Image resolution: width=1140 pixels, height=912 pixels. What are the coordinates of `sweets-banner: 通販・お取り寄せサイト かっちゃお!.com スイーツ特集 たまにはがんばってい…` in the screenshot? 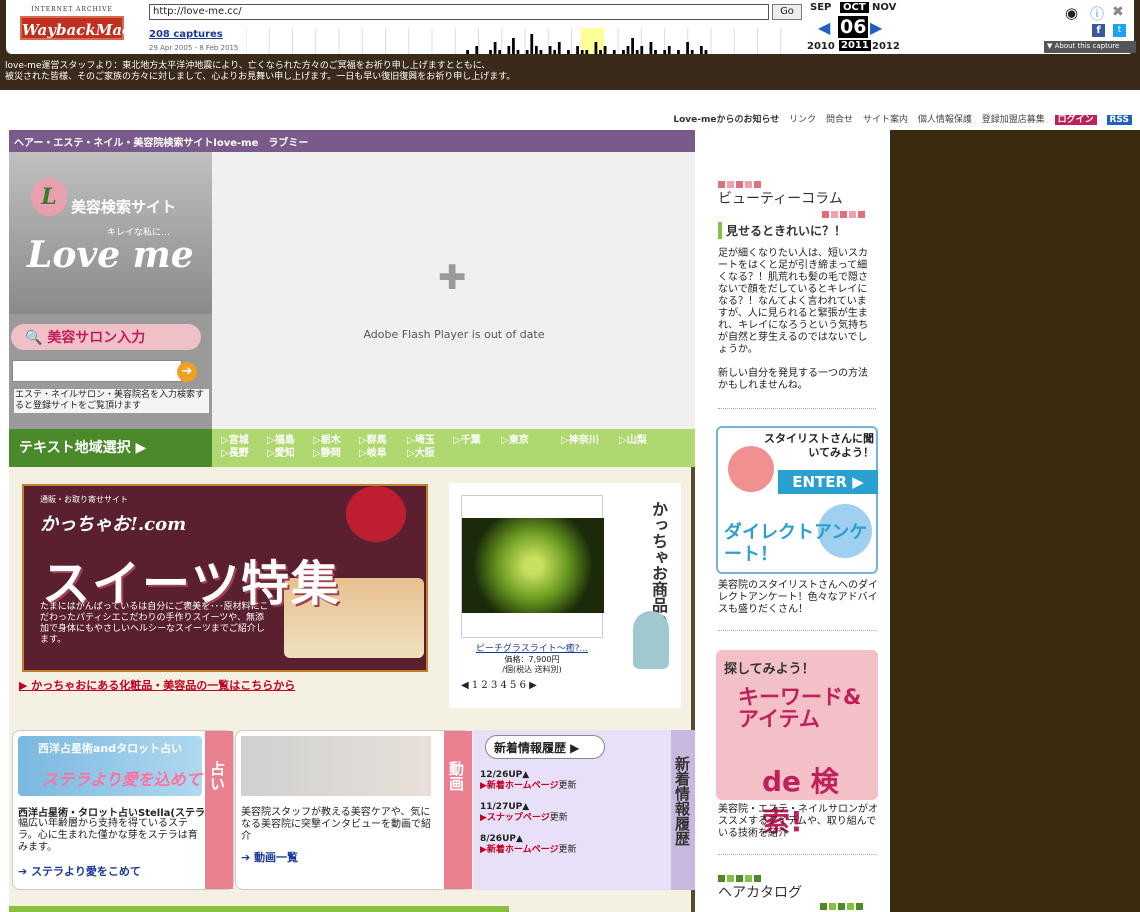 It's located at (225, 578).